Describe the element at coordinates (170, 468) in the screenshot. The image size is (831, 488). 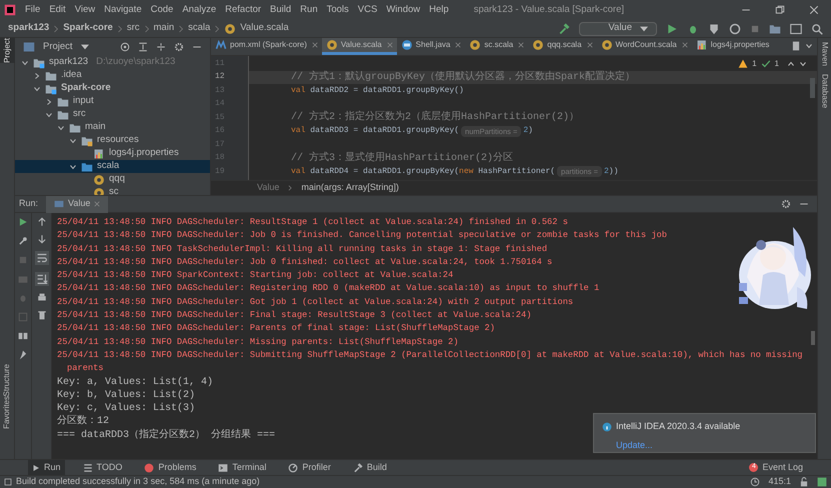
I see `tool-window-button: Problems` at that location.